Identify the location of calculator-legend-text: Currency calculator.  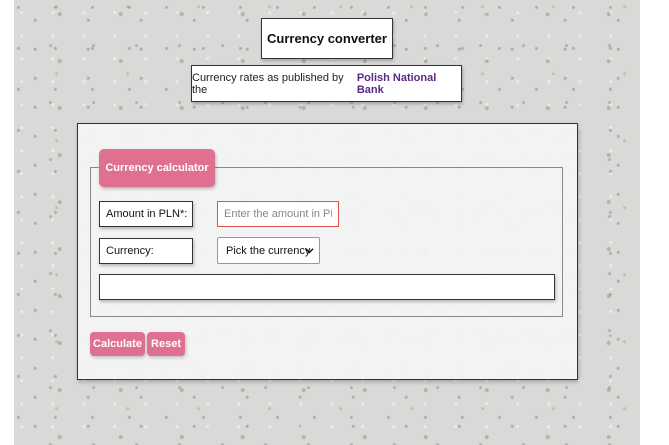
(157, 168).